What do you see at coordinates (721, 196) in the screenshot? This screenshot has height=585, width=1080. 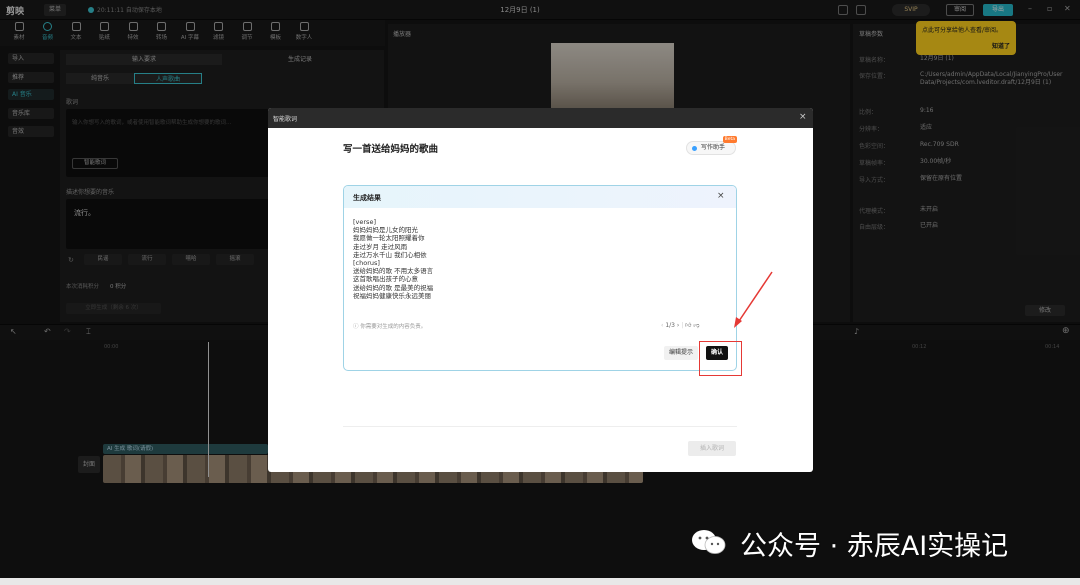 I see `result-close-icon: ×` at bounding box center [721, 196].